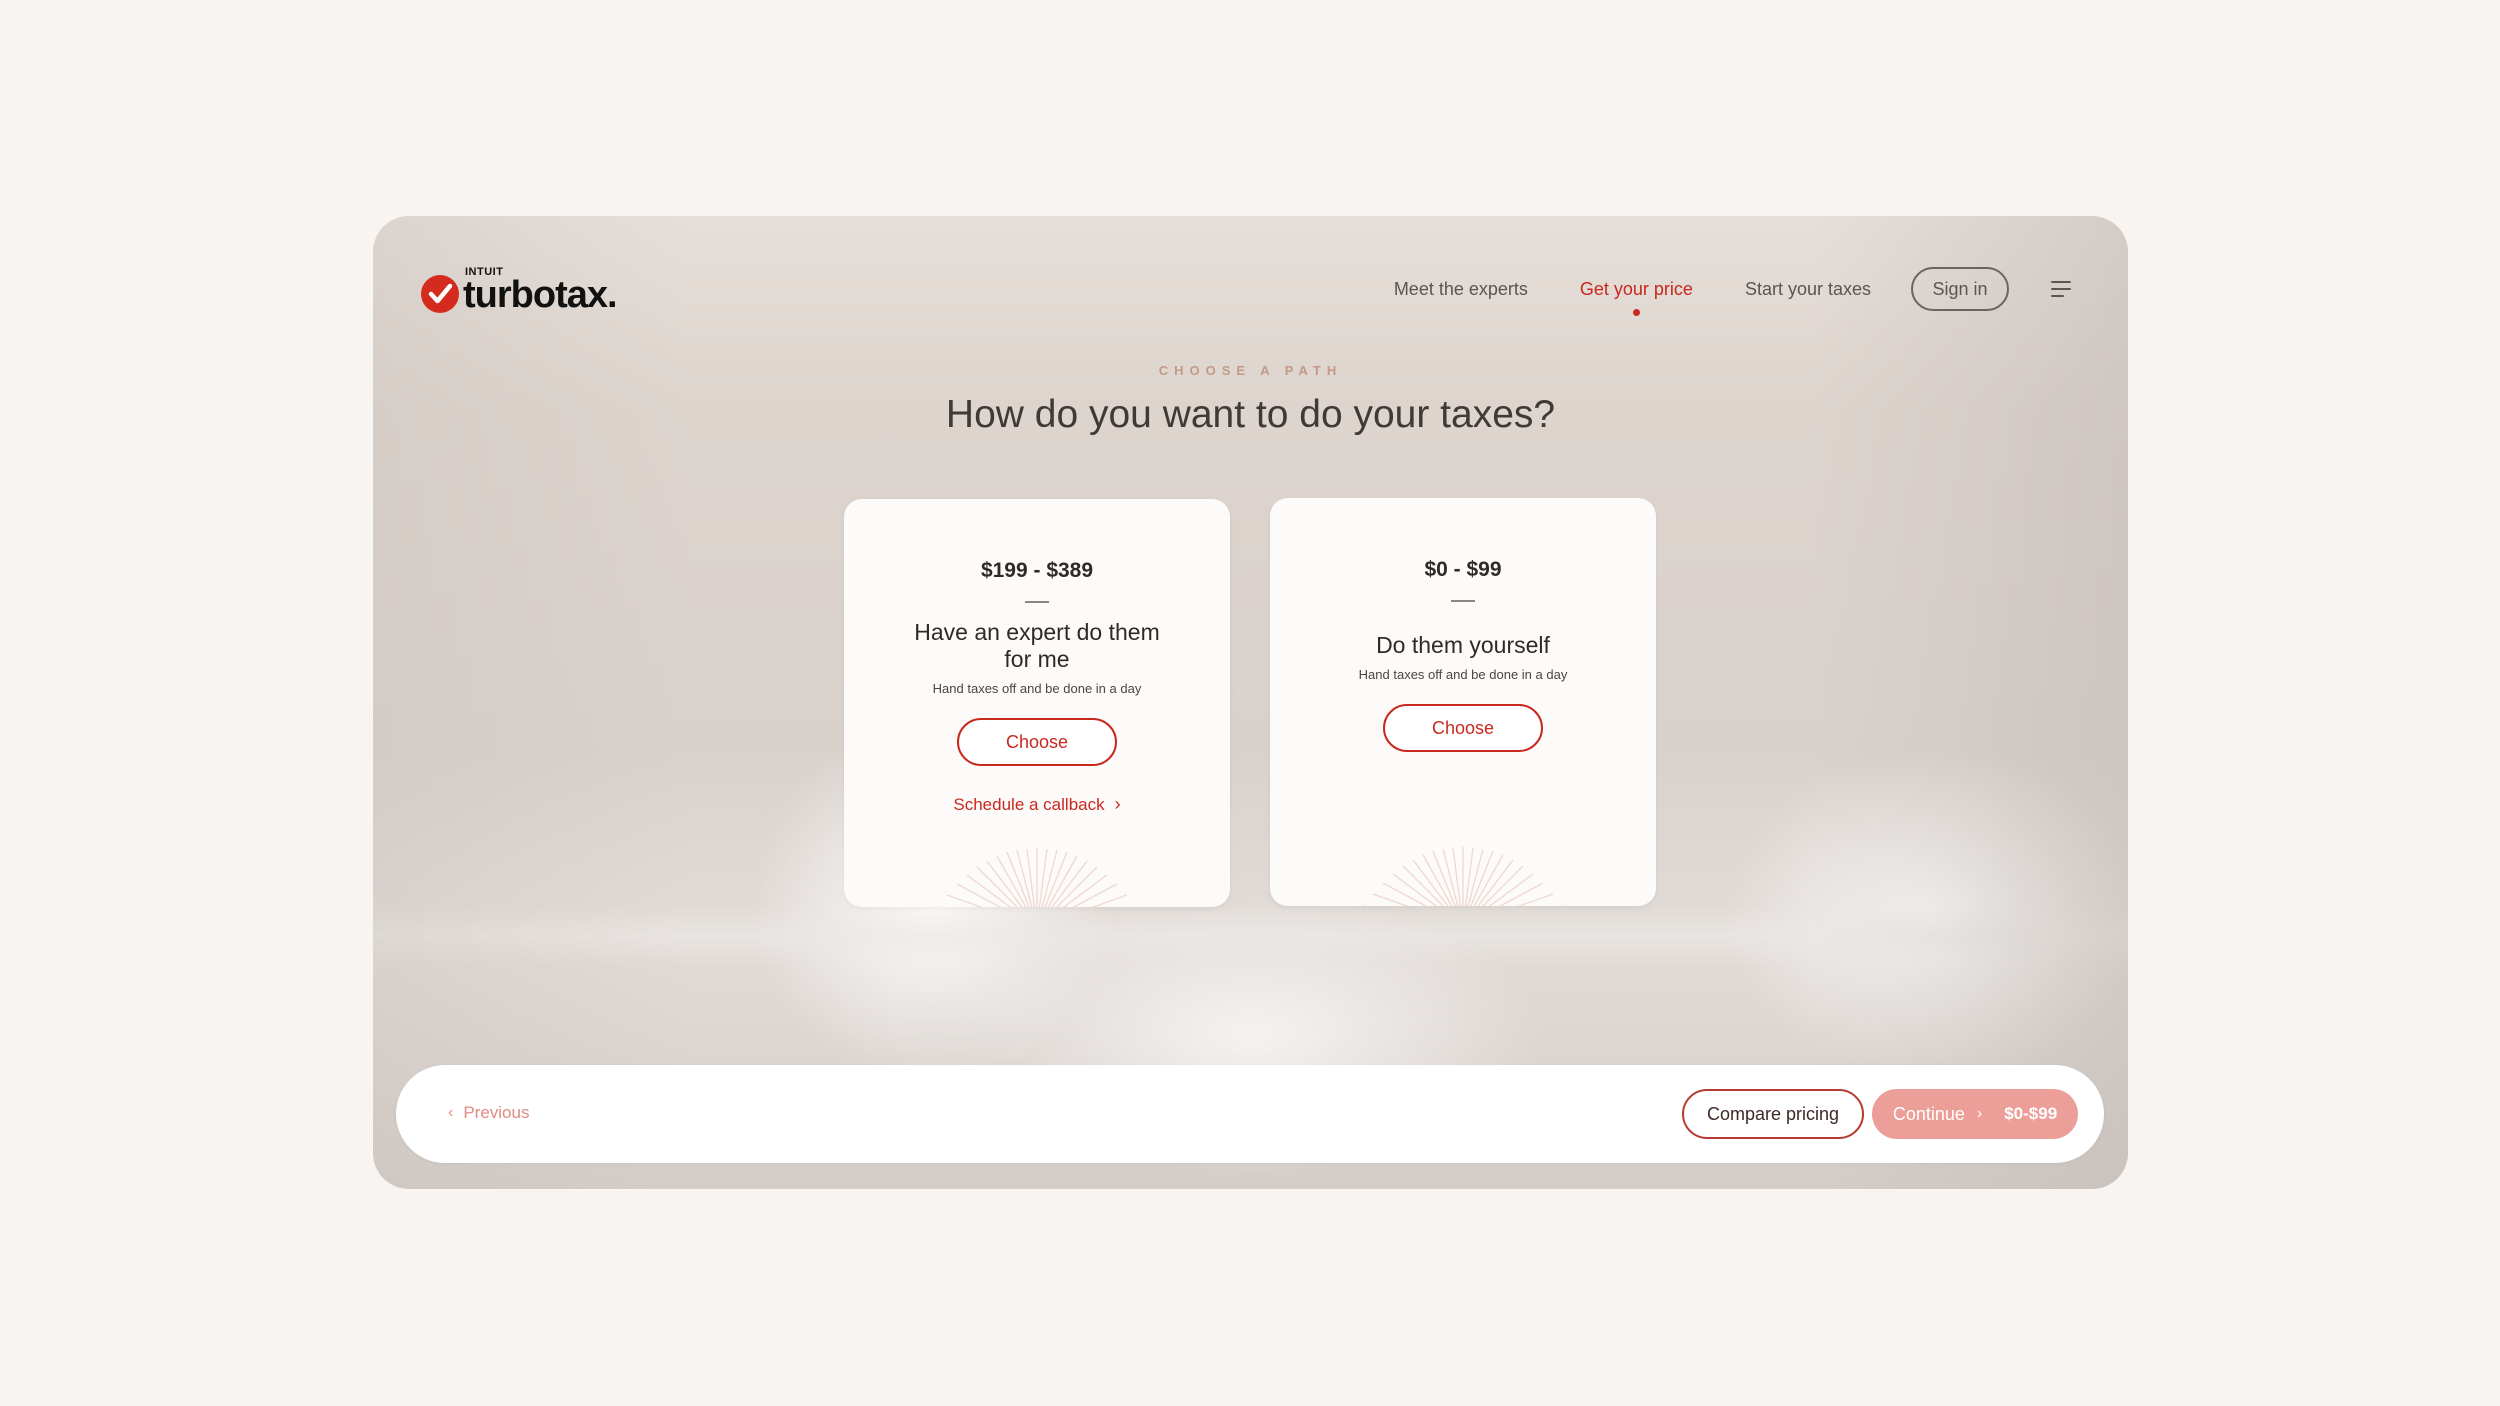 The width and height of the screenshot is (2500, 1406). What do you see at coordinates (1463, 728) in the screenshot?
I see `choose-diy-button: Choose` at bounding box center [1463, 728].